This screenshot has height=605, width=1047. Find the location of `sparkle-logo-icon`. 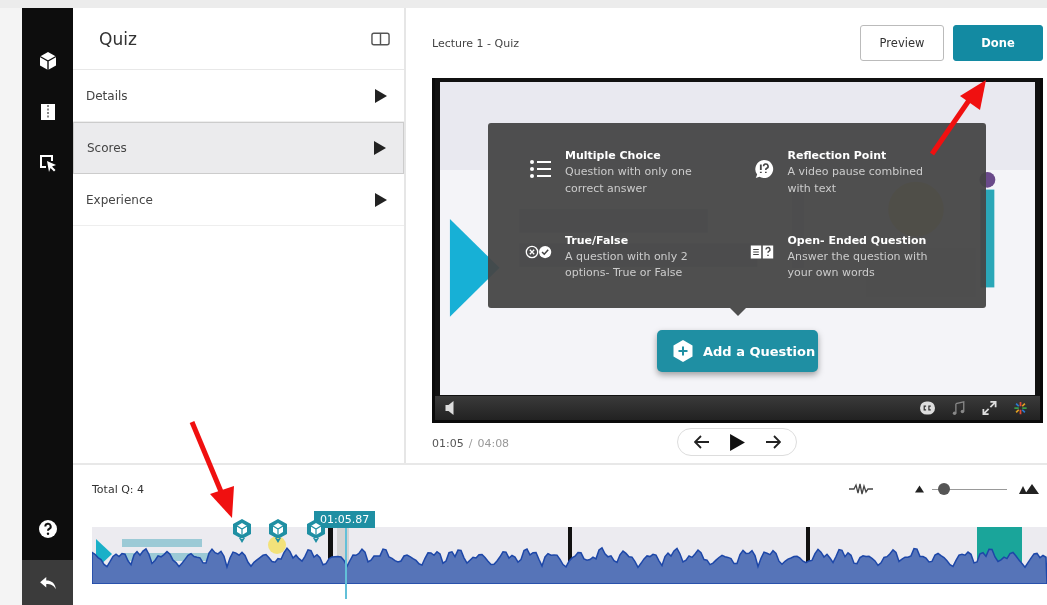

sparkle-logo-icon is located at coordinates (1020, 408).